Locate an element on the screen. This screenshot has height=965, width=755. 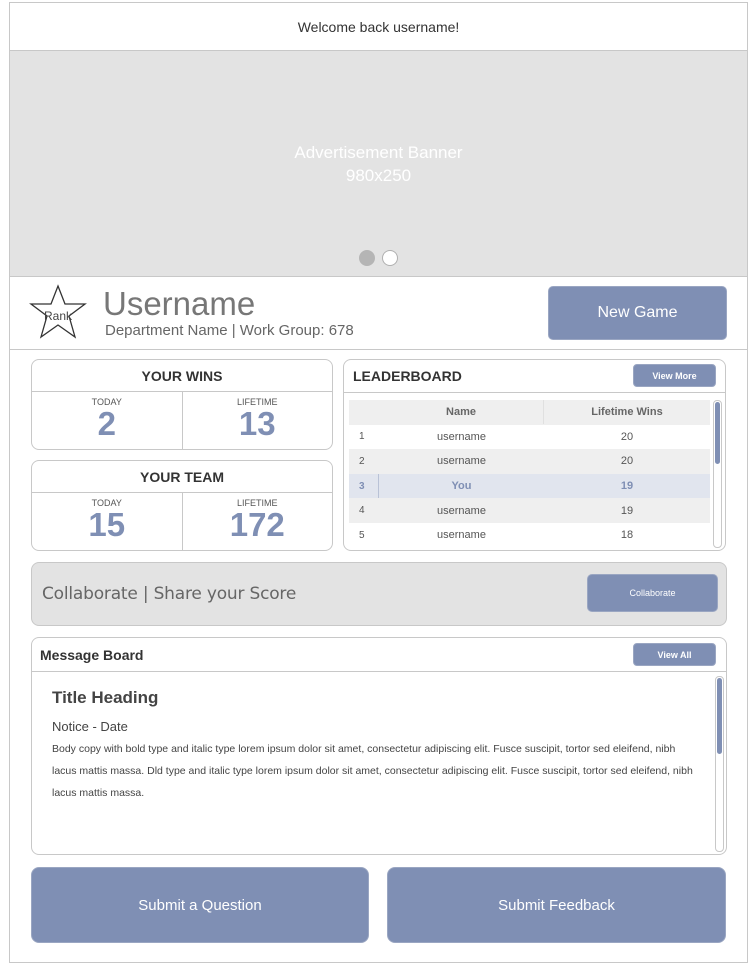
post-title: Title Heading is located at coordinates (105, 697).